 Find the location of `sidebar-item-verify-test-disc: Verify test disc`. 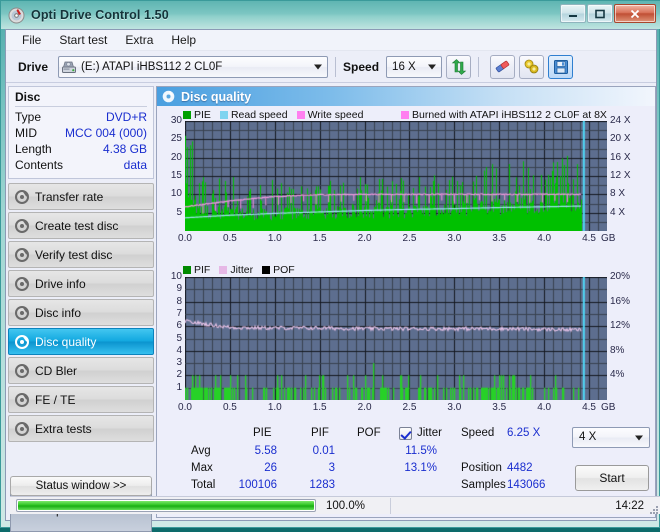

sidebar-item-verify-test-disc: Verify test disc is located at coordinates (81, 254).